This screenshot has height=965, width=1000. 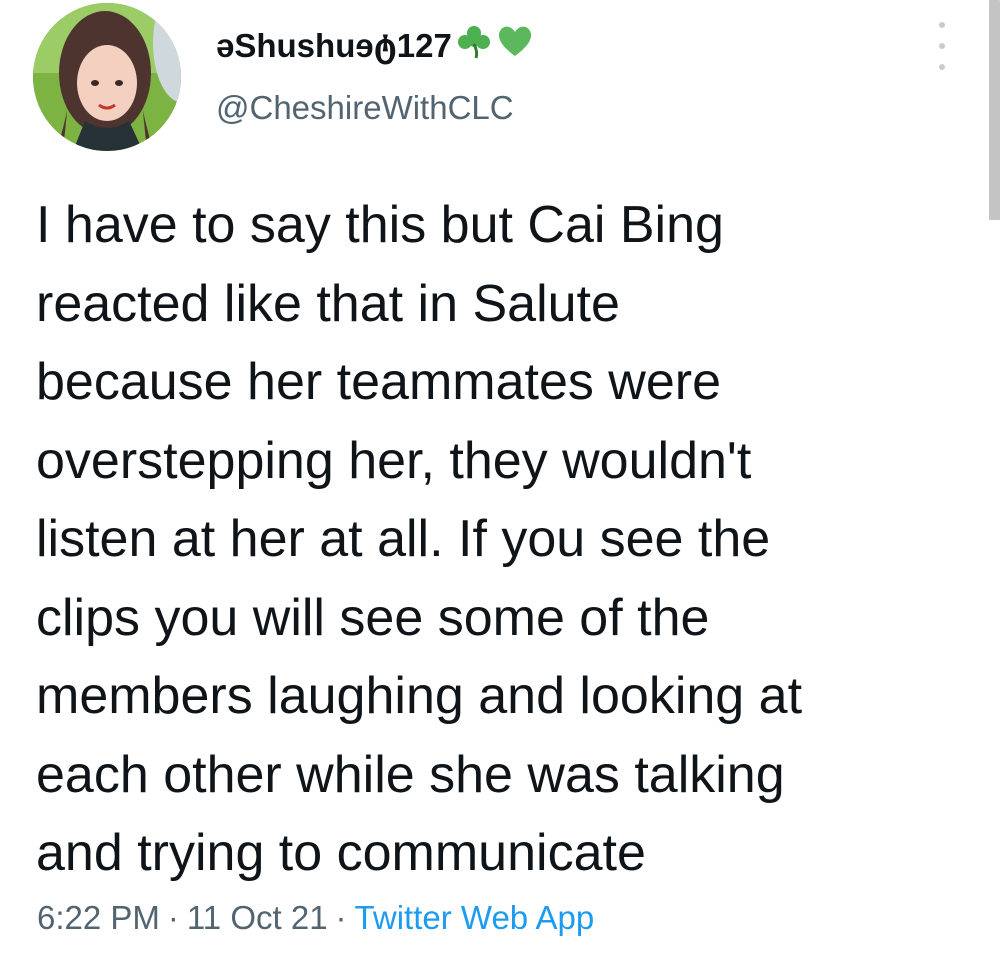 I want to click on tweet-text-line: clips you will see some of the, so click(x=373, y=617).